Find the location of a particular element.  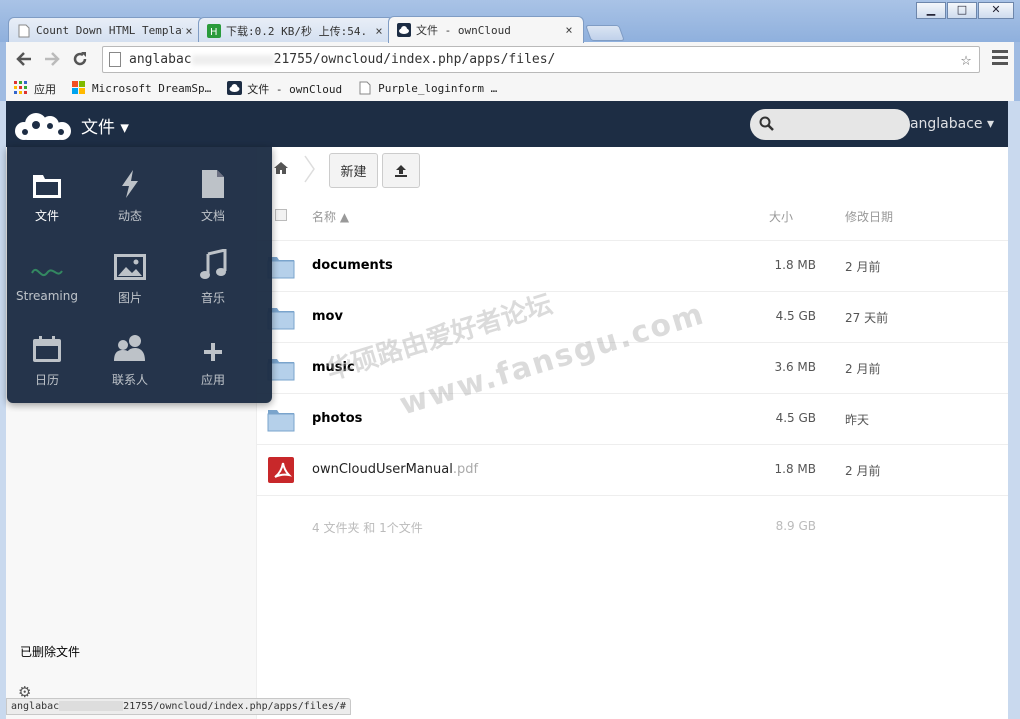

owncloud-logo-icon is located at coordinates (43, 129).